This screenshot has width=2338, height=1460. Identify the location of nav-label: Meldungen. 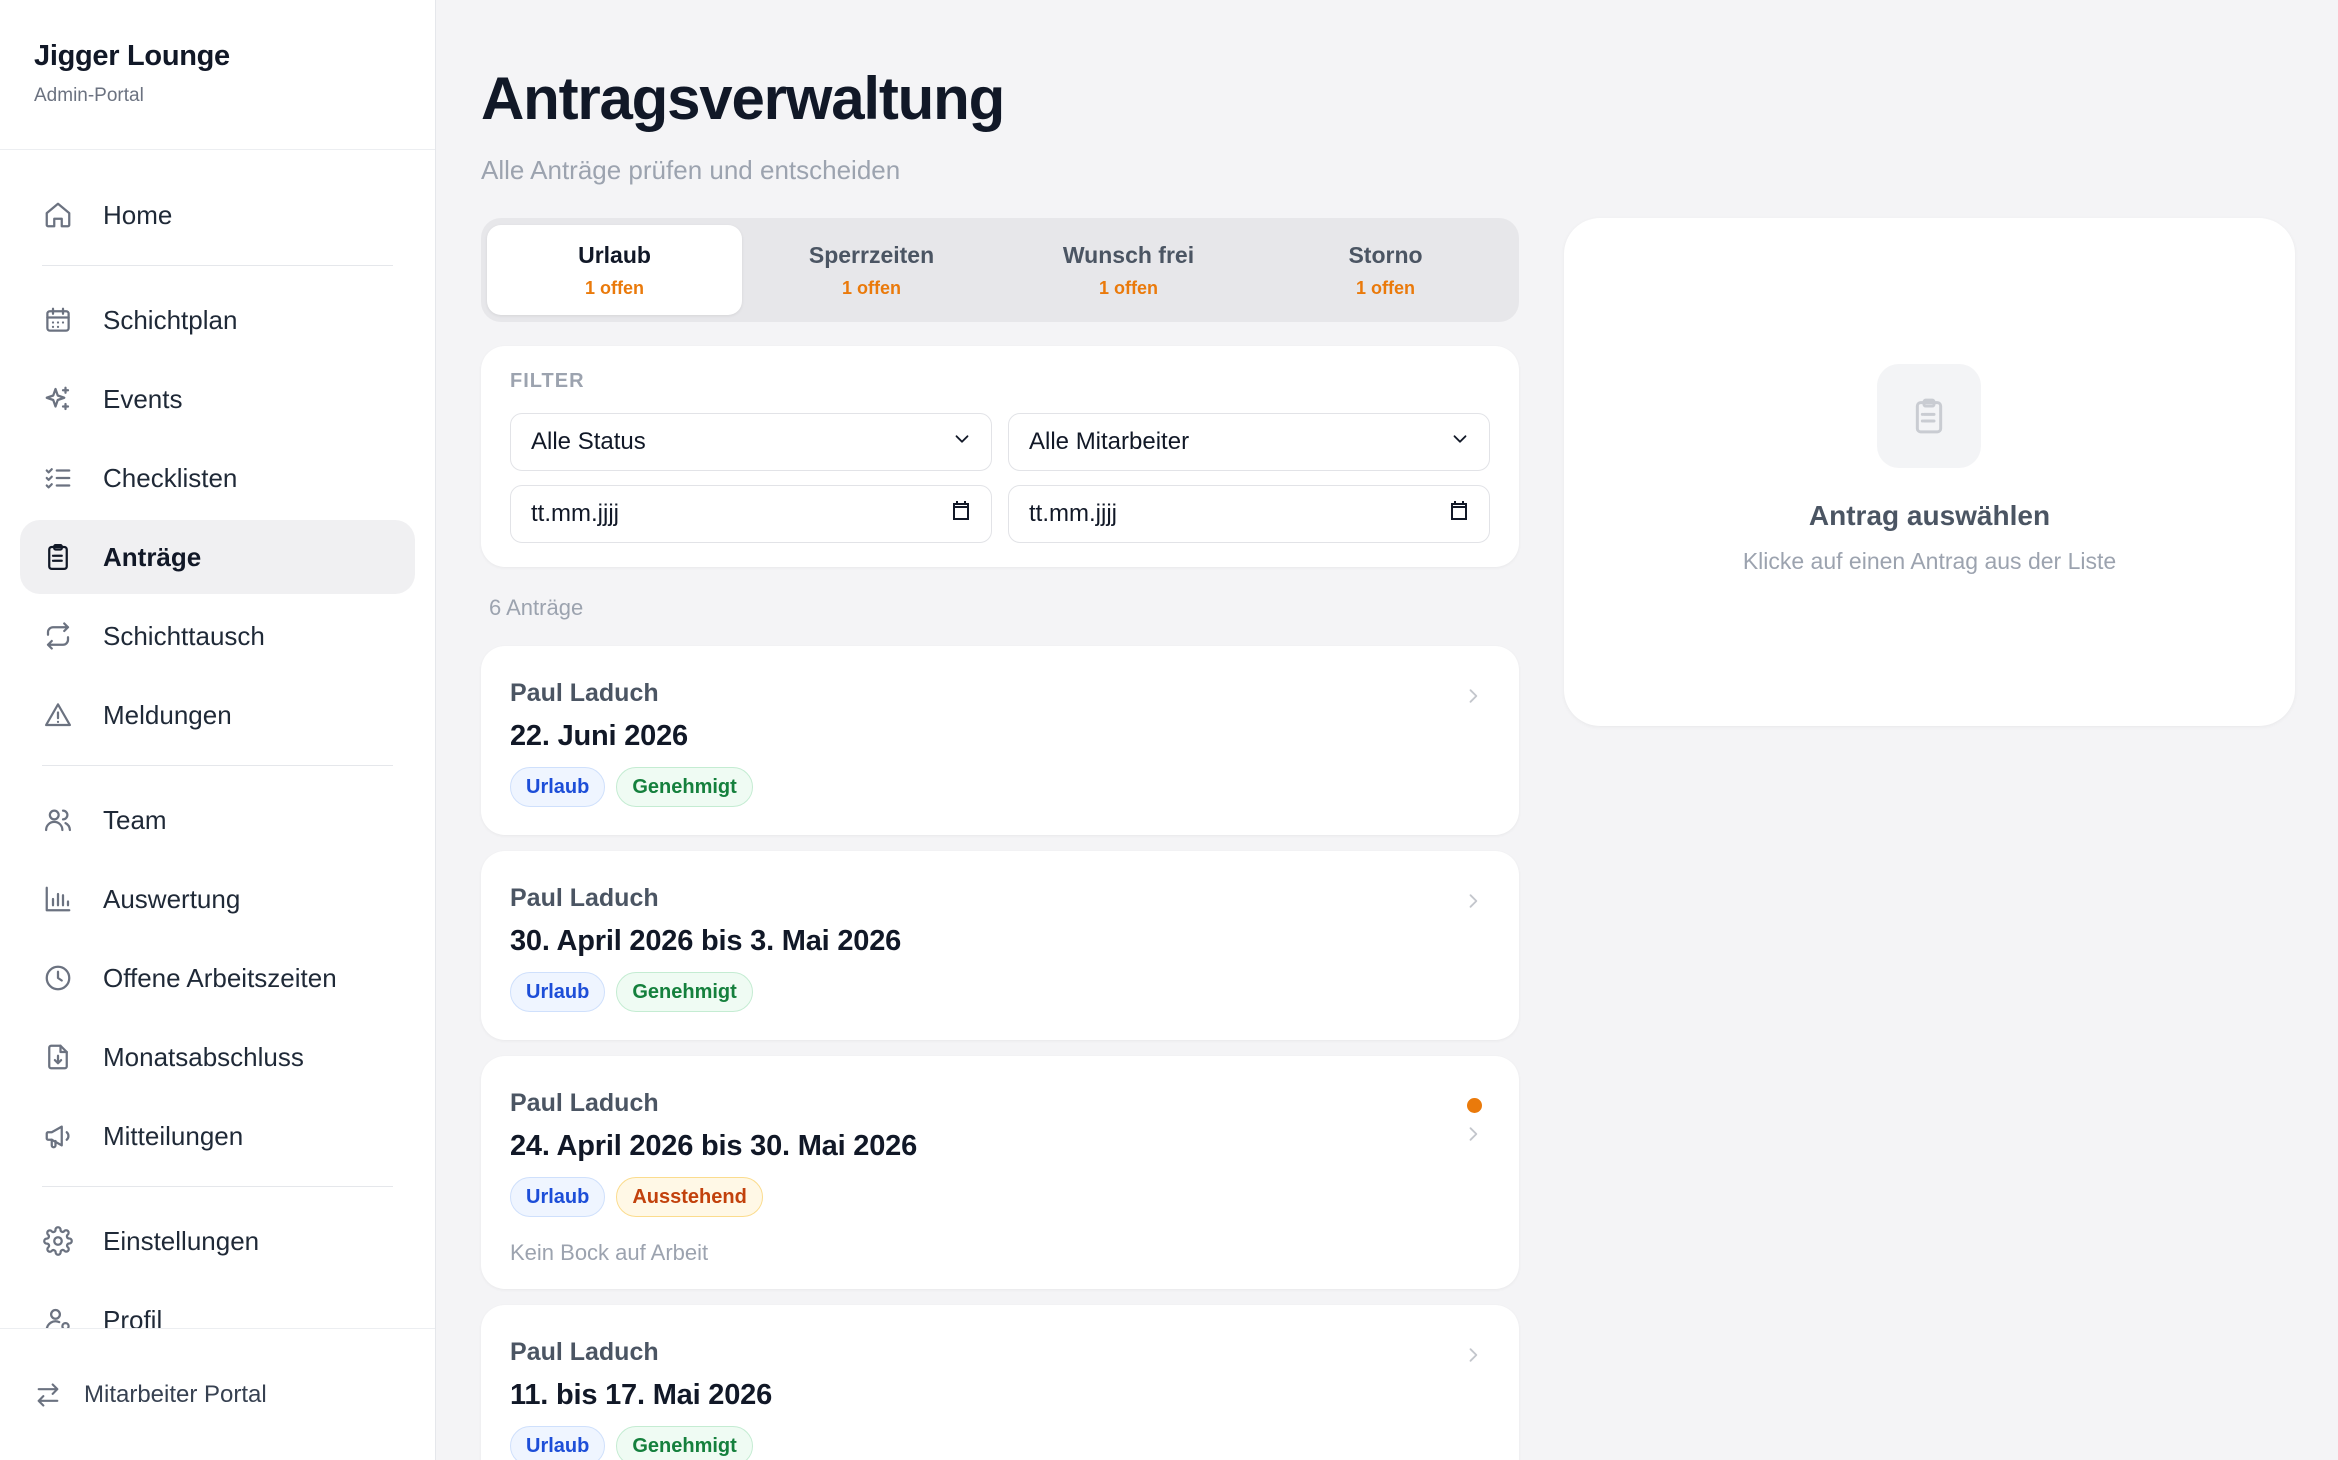
(167, 714).